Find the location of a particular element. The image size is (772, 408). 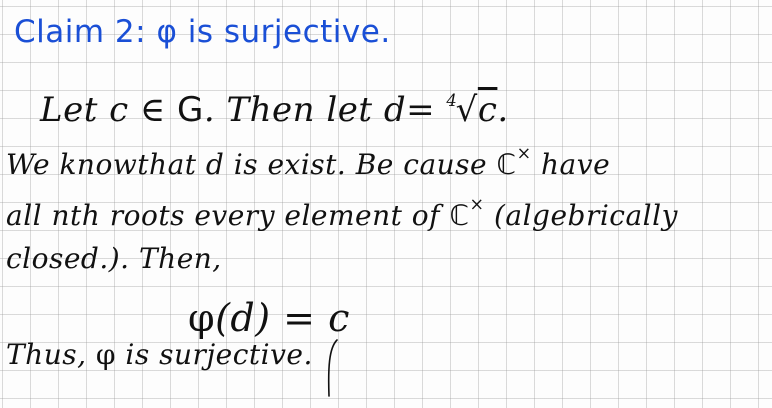

bracket-stroke is located at coordinates (332, 368).